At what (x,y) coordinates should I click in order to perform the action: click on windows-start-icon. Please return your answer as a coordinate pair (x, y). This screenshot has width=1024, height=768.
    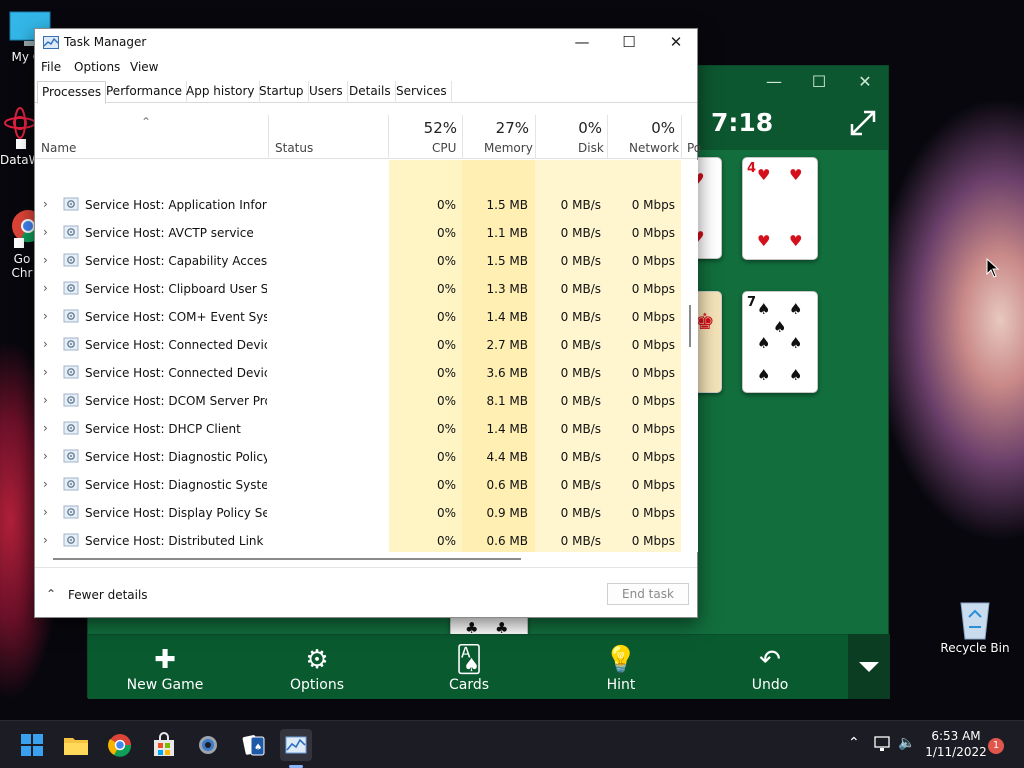
    Looking at the image, I should click on (32, 745).